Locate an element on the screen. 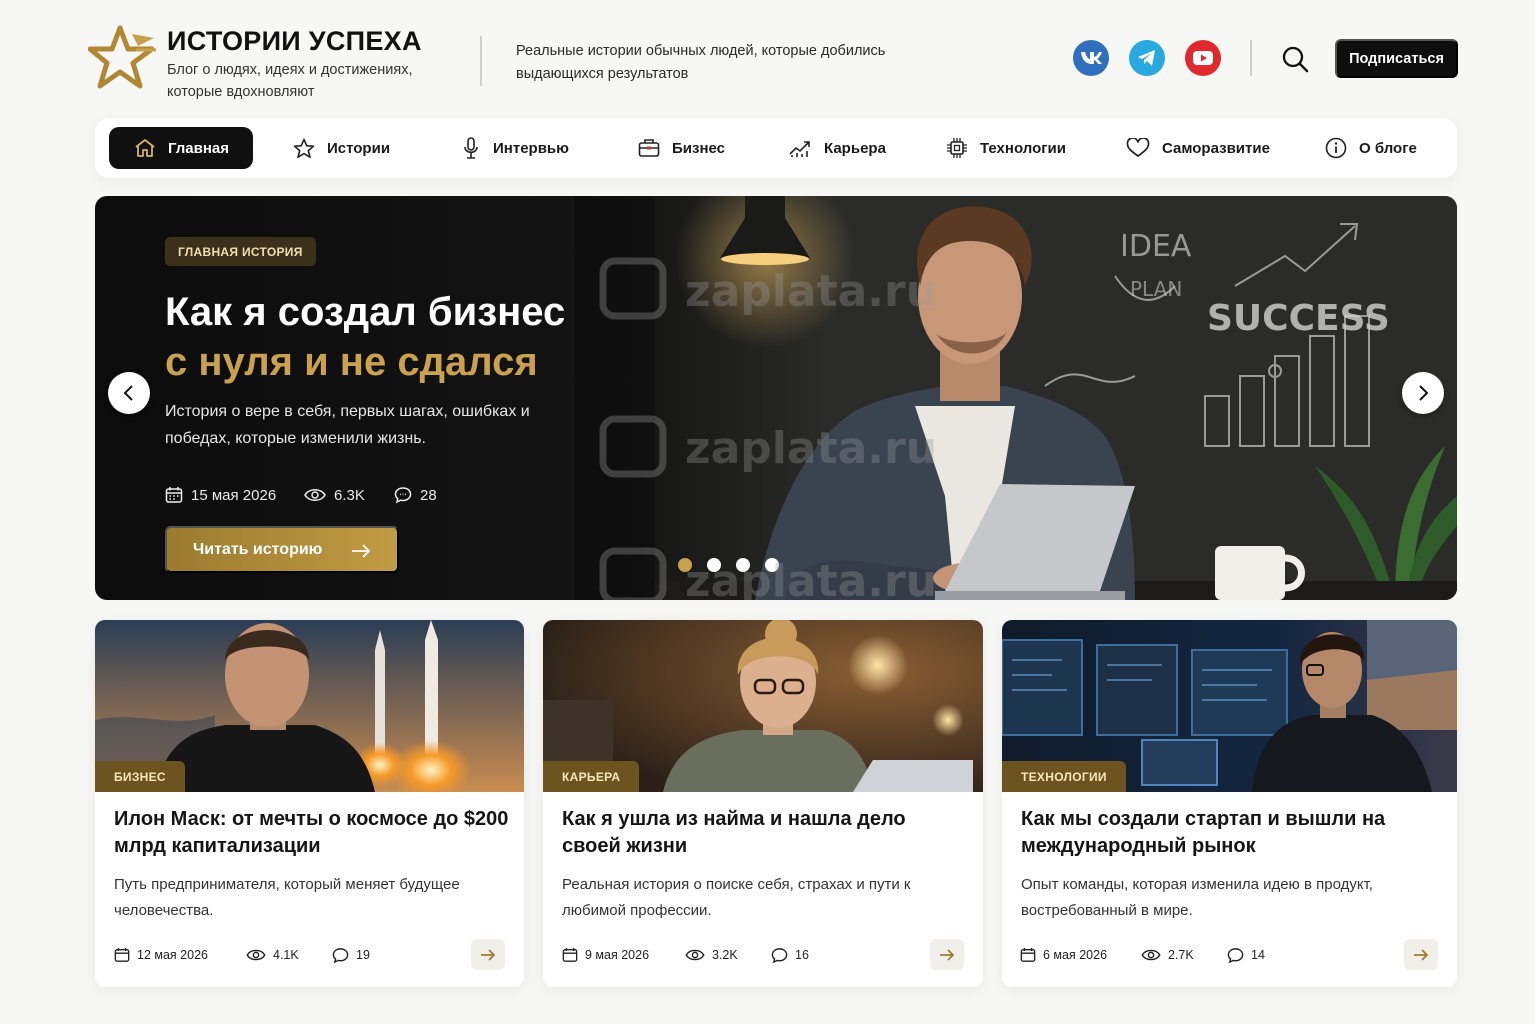 The height and width of the screenshot is (1024, 1535). growth-chart-icon is located at coordinates (799, 149).